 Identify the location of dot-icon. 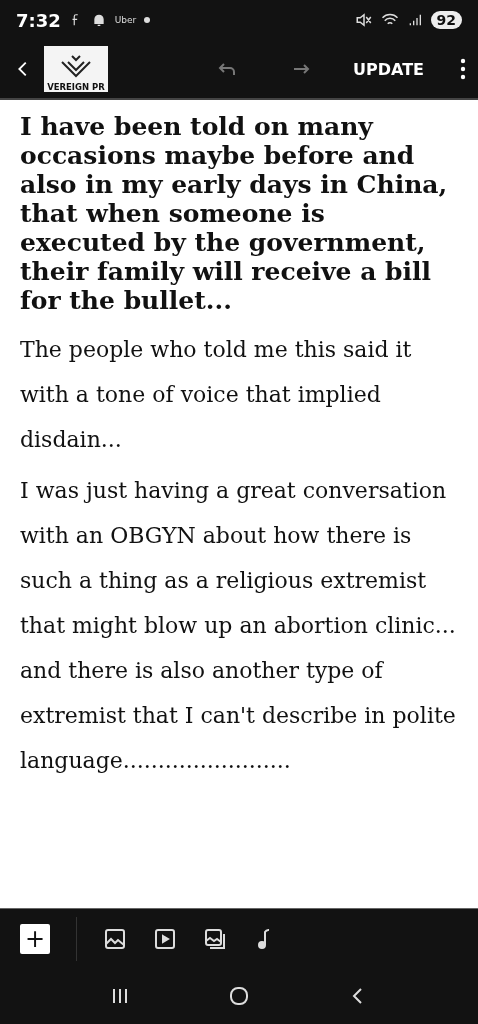
(147, 20).